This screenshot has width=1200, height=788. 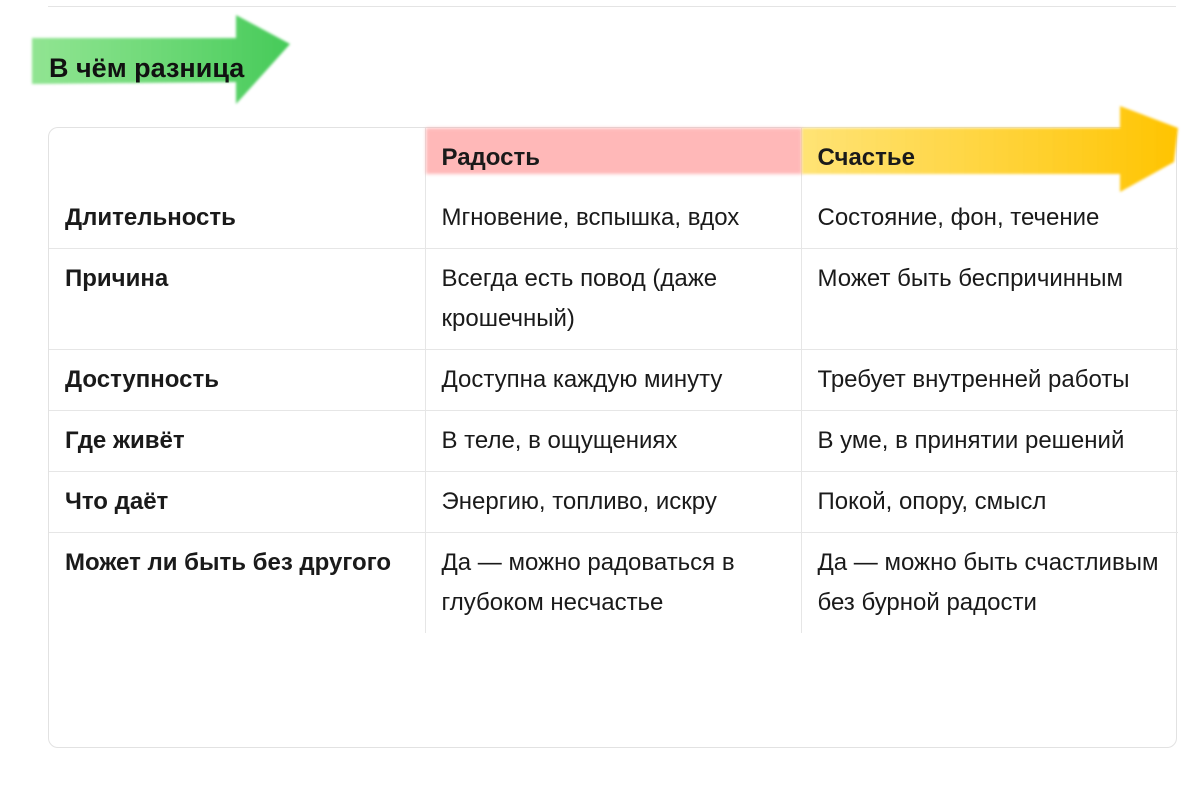 I want to click on header-joy-label: Радость, so click(x=490, y=157).